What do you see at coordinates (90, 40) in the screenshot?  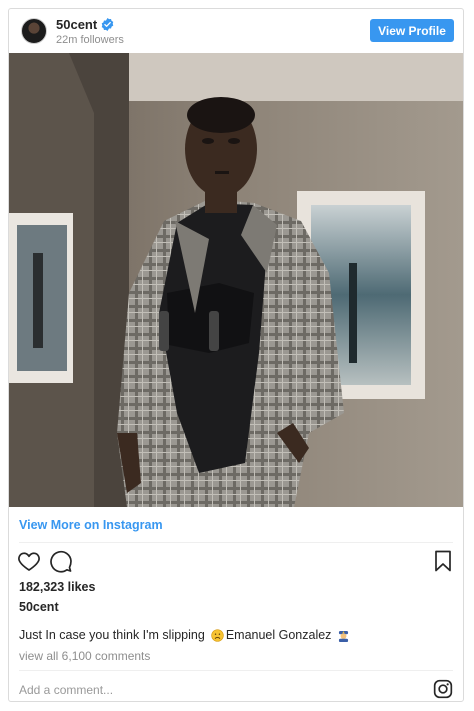 I see `followers-count: 22m followers` at bounding box center [90, 40].